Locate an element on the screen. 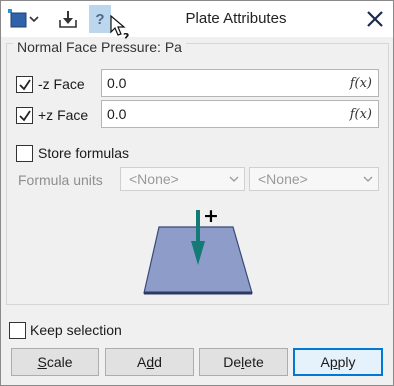 The image size is (394, 386). color-dropdown-button is located at coordinates (26, 19).